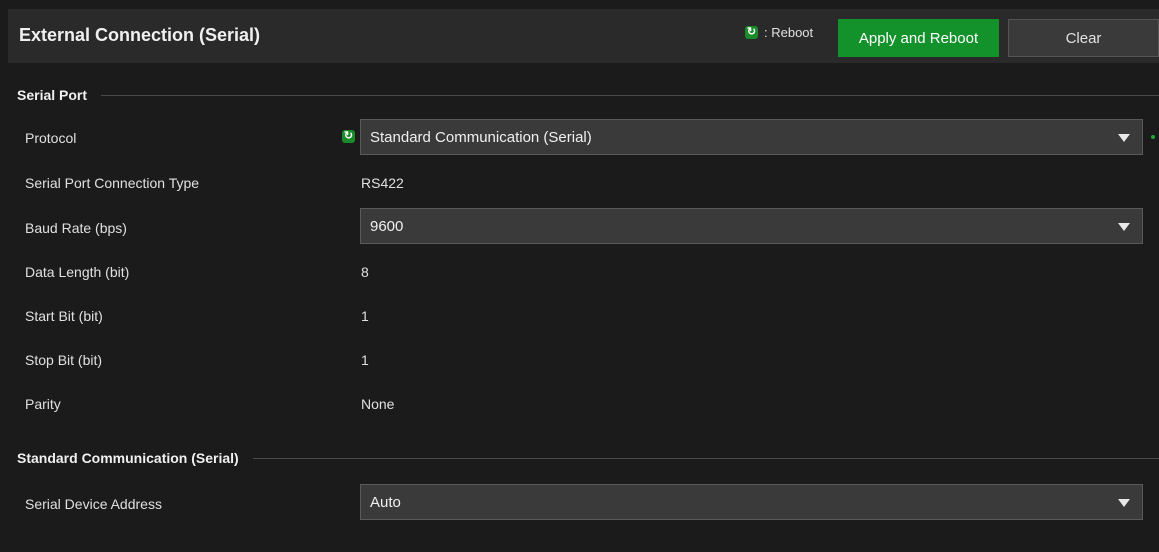 The height and width of the screenshot is (552, 1159). Describe the element at coordinates (918, 38) in the screenshot. I see `apply-and-reboot-button: Apply and Reboot` at that location.